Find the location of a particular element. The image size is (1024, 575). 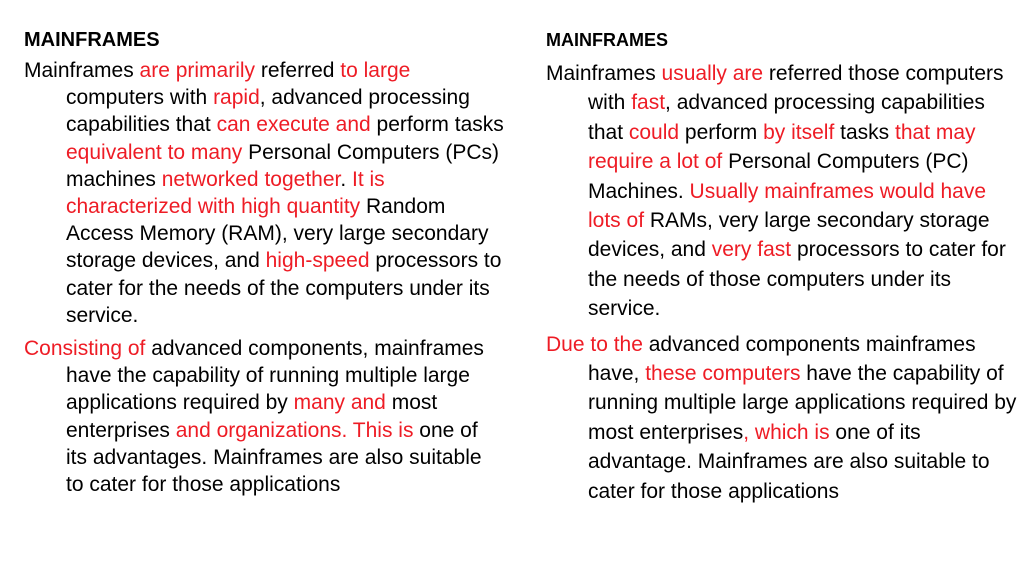

text-run: referred is located at coordinates (298, 70).